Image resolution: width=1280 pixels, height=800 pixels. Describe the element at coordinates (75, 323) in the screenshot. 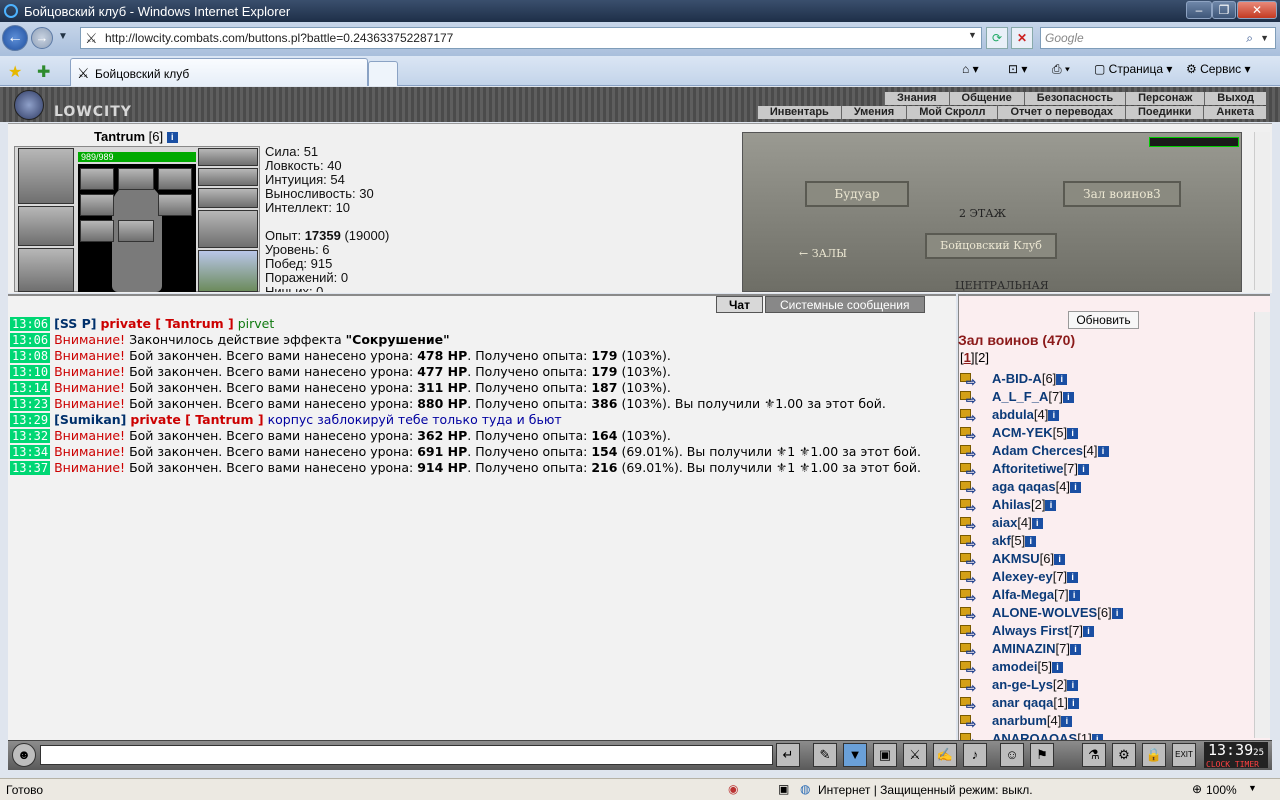

I see `chat-sender: [SS P]` at that location.